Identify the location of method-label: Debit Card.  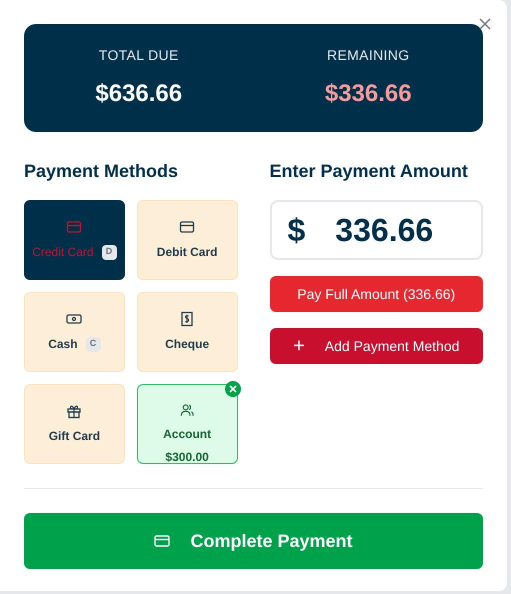
(187, 252).